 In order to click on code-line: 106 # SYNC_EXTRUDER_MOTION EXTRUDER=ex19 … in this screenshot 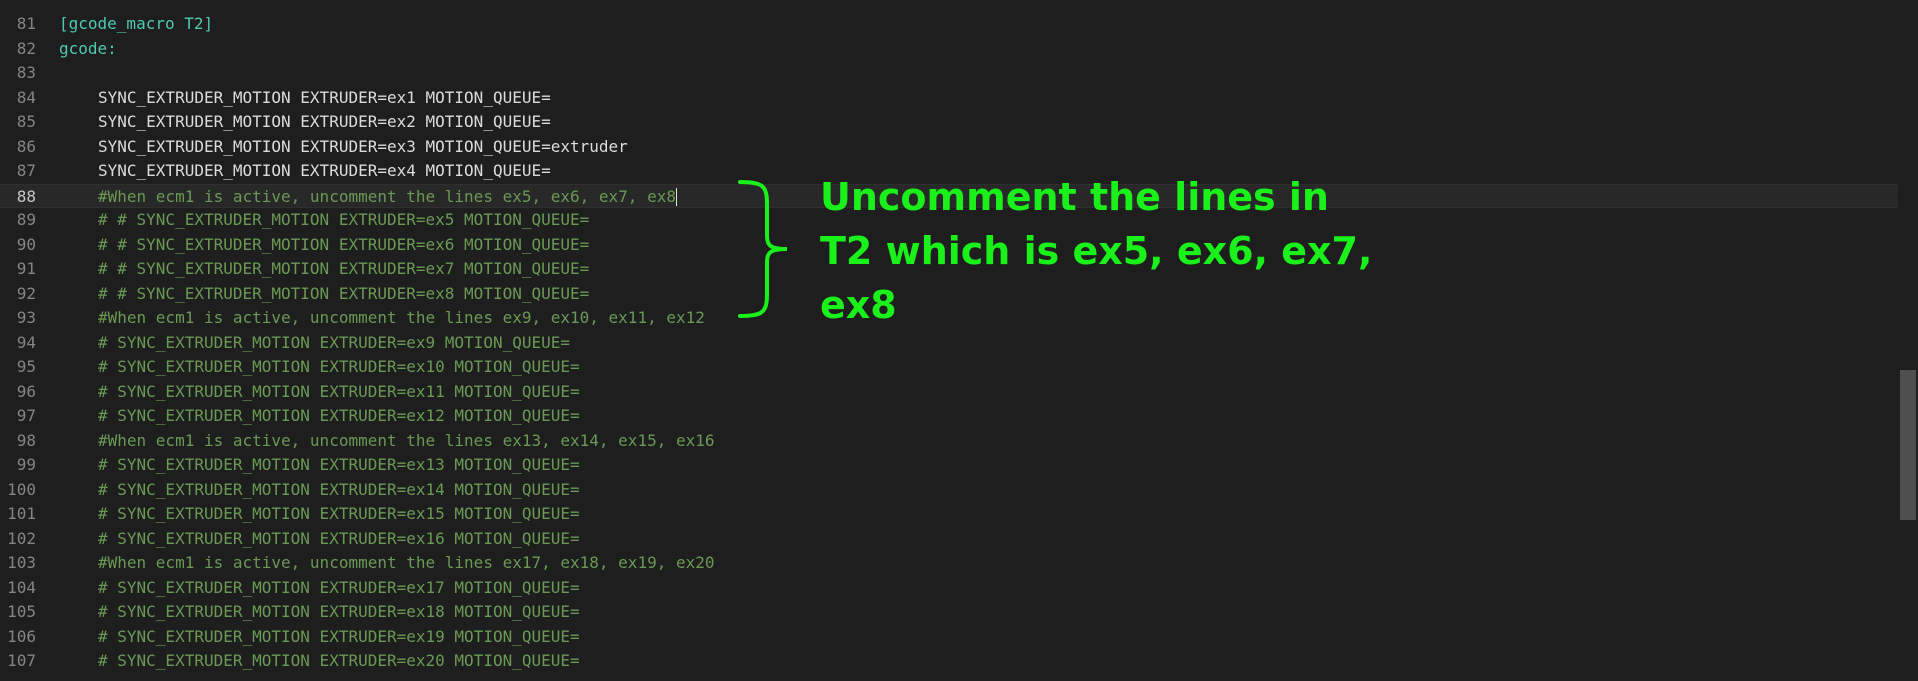, I will do `click(949, 637)`.